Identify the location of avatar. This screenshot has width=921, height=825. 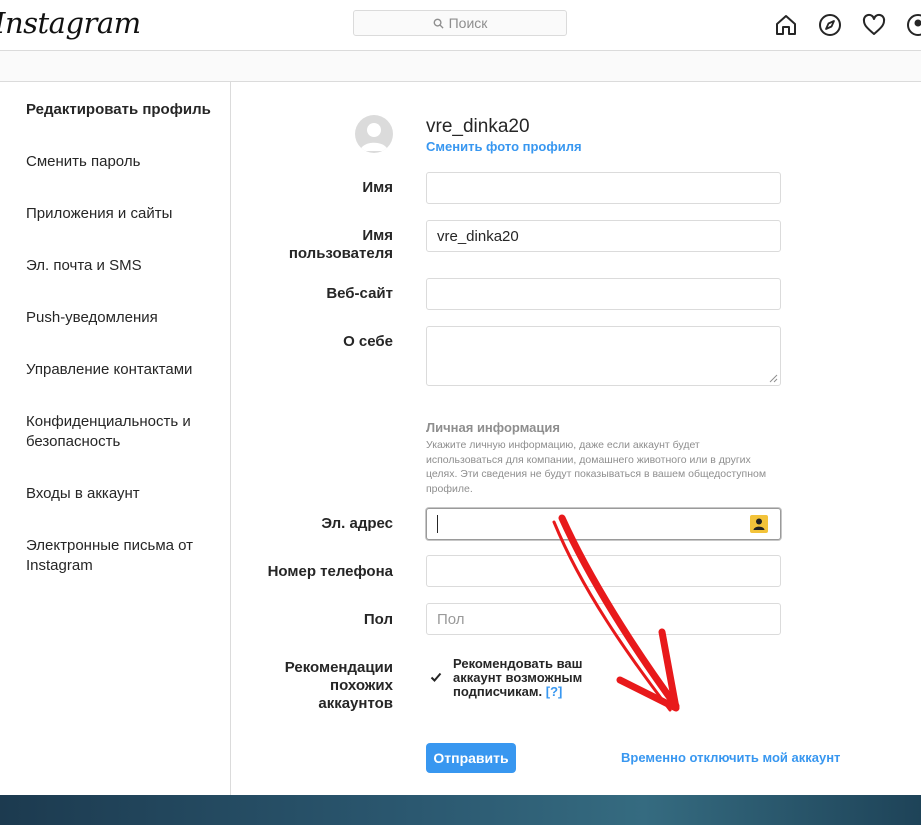
(374, 134).